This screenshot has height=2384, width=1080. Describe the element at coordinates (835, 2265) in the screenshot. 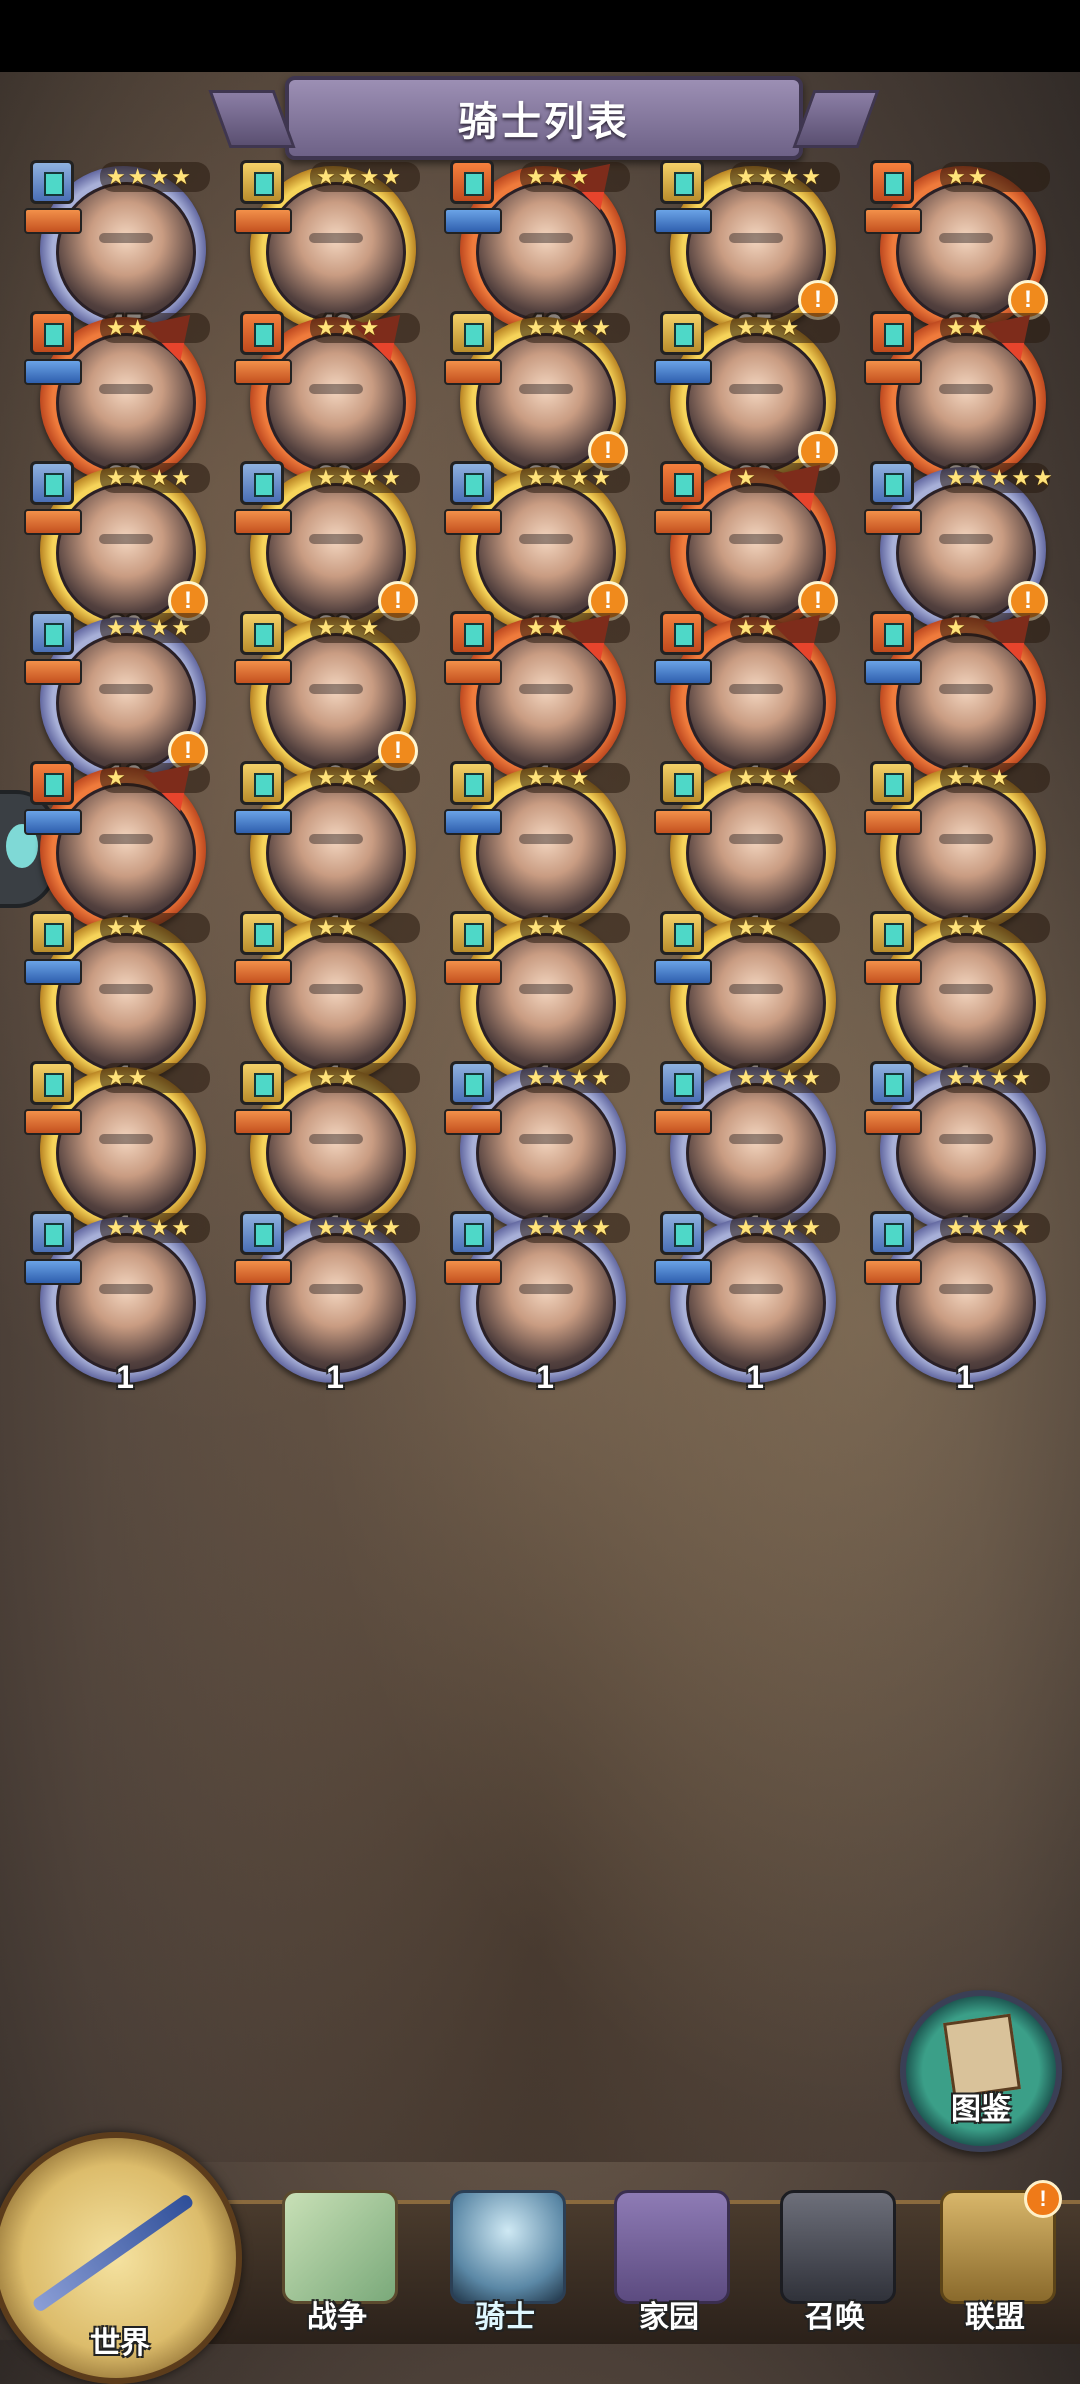

I see `nav-item-summon: 召唤` at that location.